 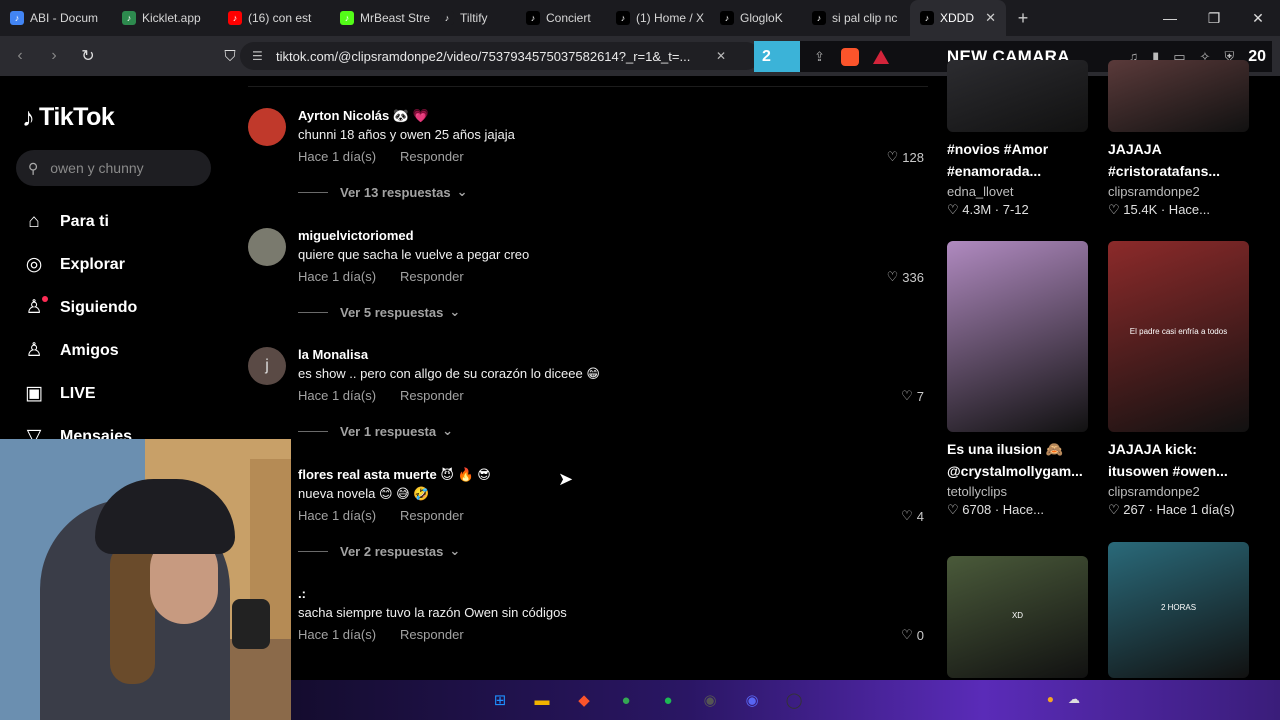 I want to click on browser-tab: ♪ (1) Home / X, so click(x=658, y=18).